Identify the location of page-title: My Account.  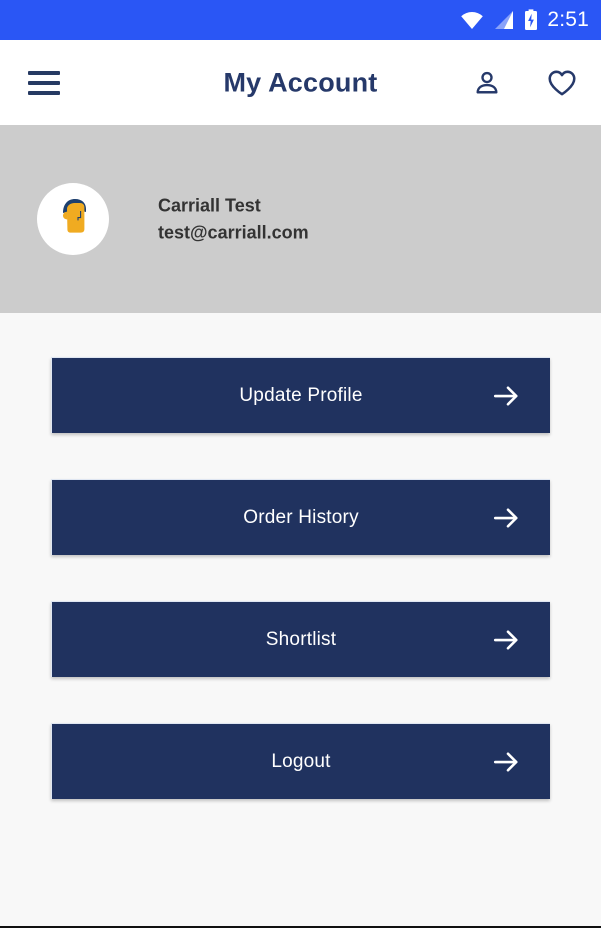
(300, 82).